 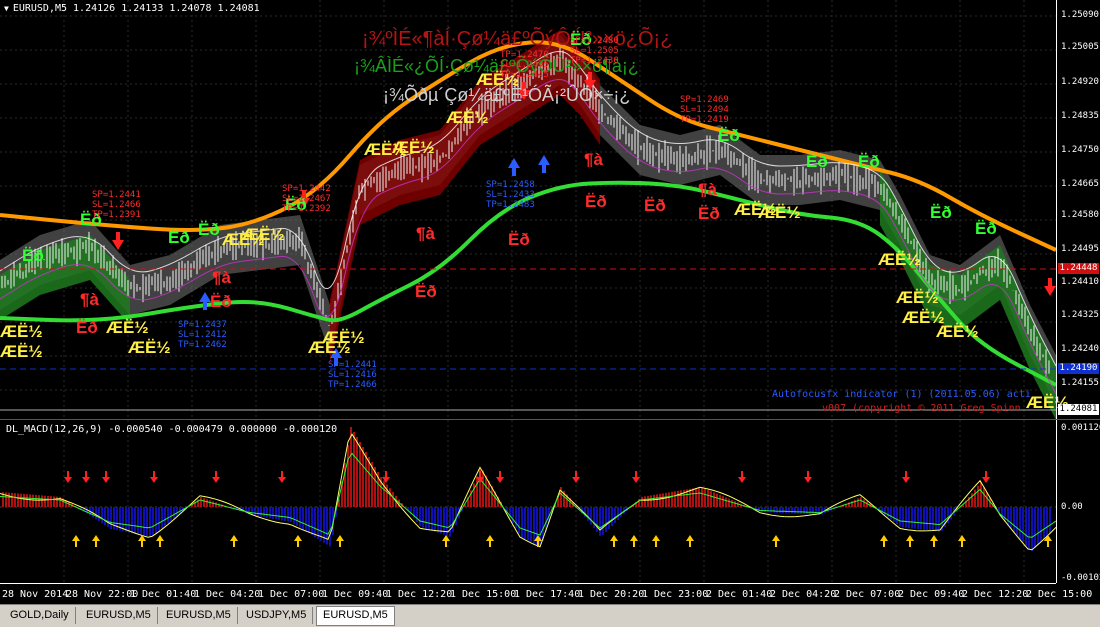 What do you see at coordinates (675, 594) in the screenshot?
I see `time-tick: 1 Dec 23:00` at bounding box center [675, 594].